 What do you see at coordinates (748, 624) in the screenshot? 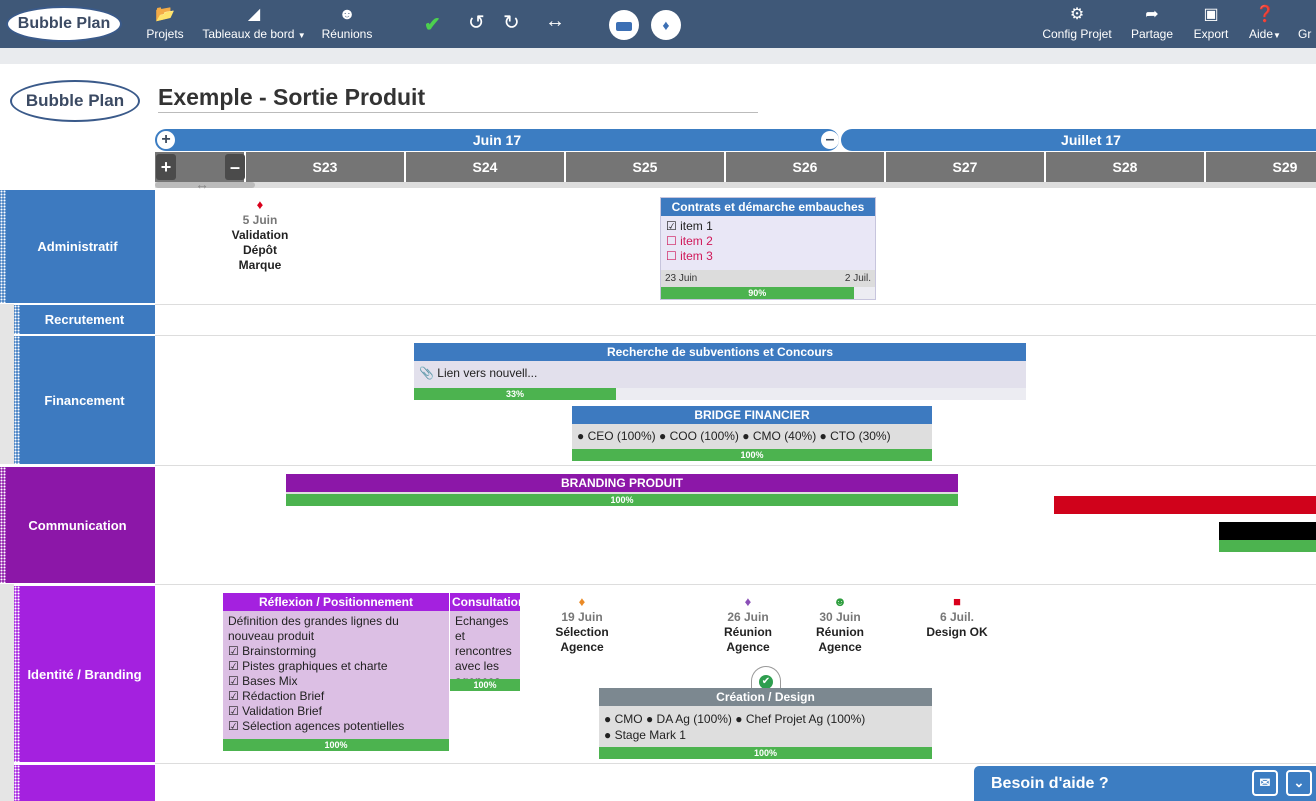
I see `milestone-reunion-26-juin: ♦ 26 Juin Réunion Agence` at bounding box center [748, 624].